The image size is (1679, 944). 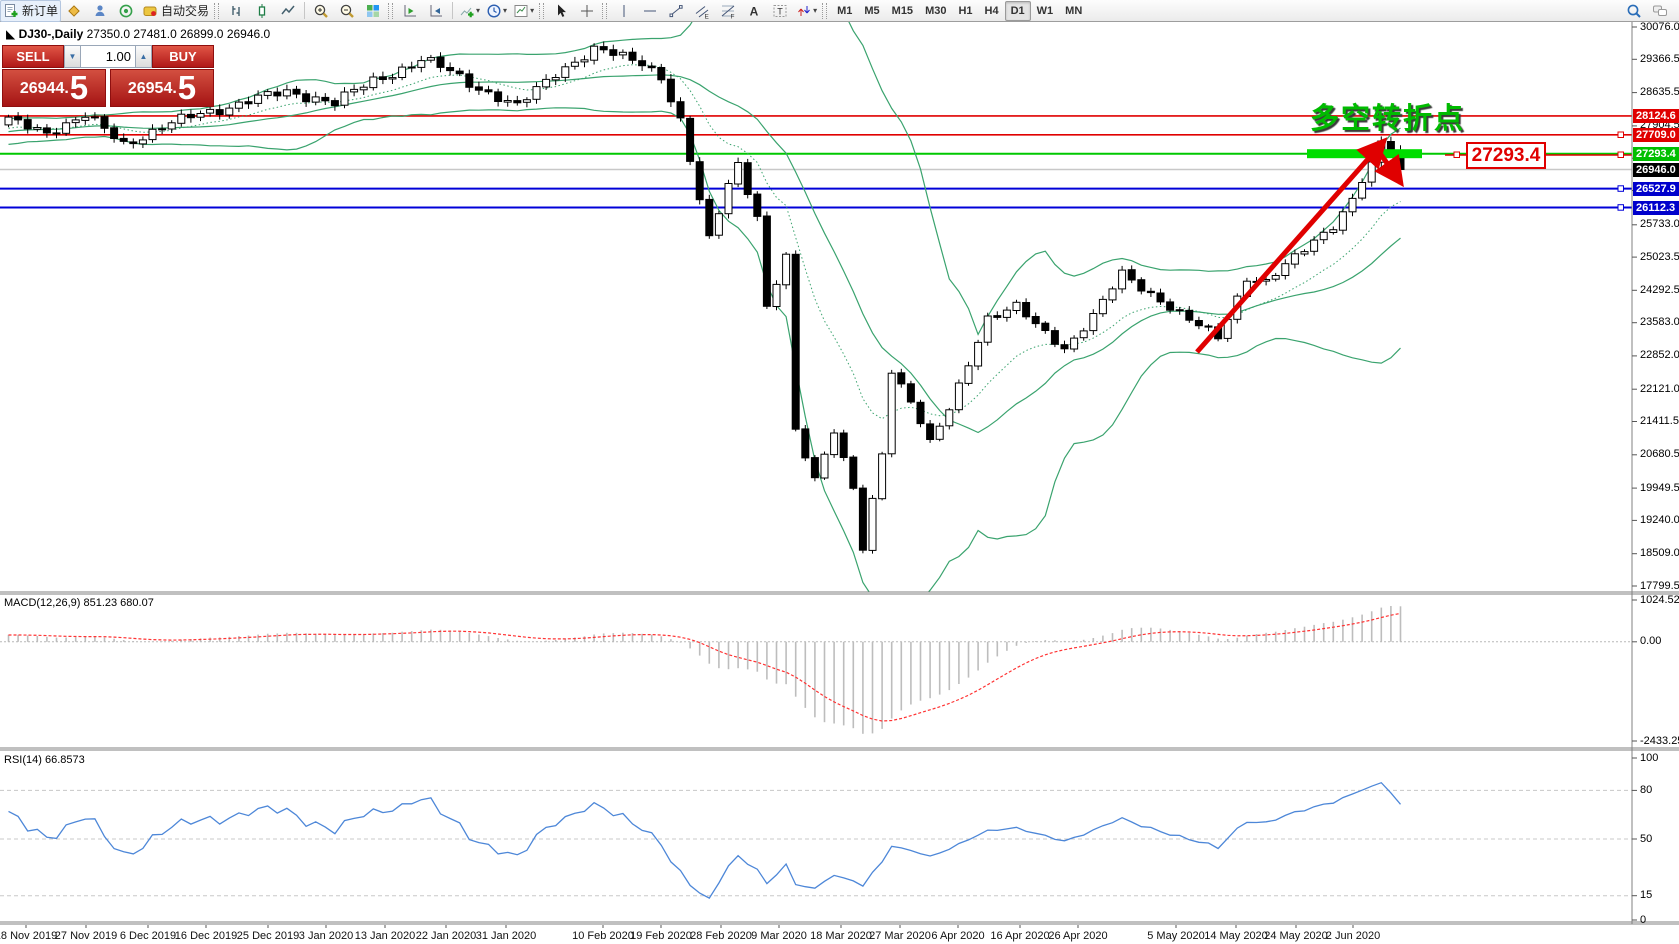 I want to click on templates-button: ▾, so click(x=523, y=11).